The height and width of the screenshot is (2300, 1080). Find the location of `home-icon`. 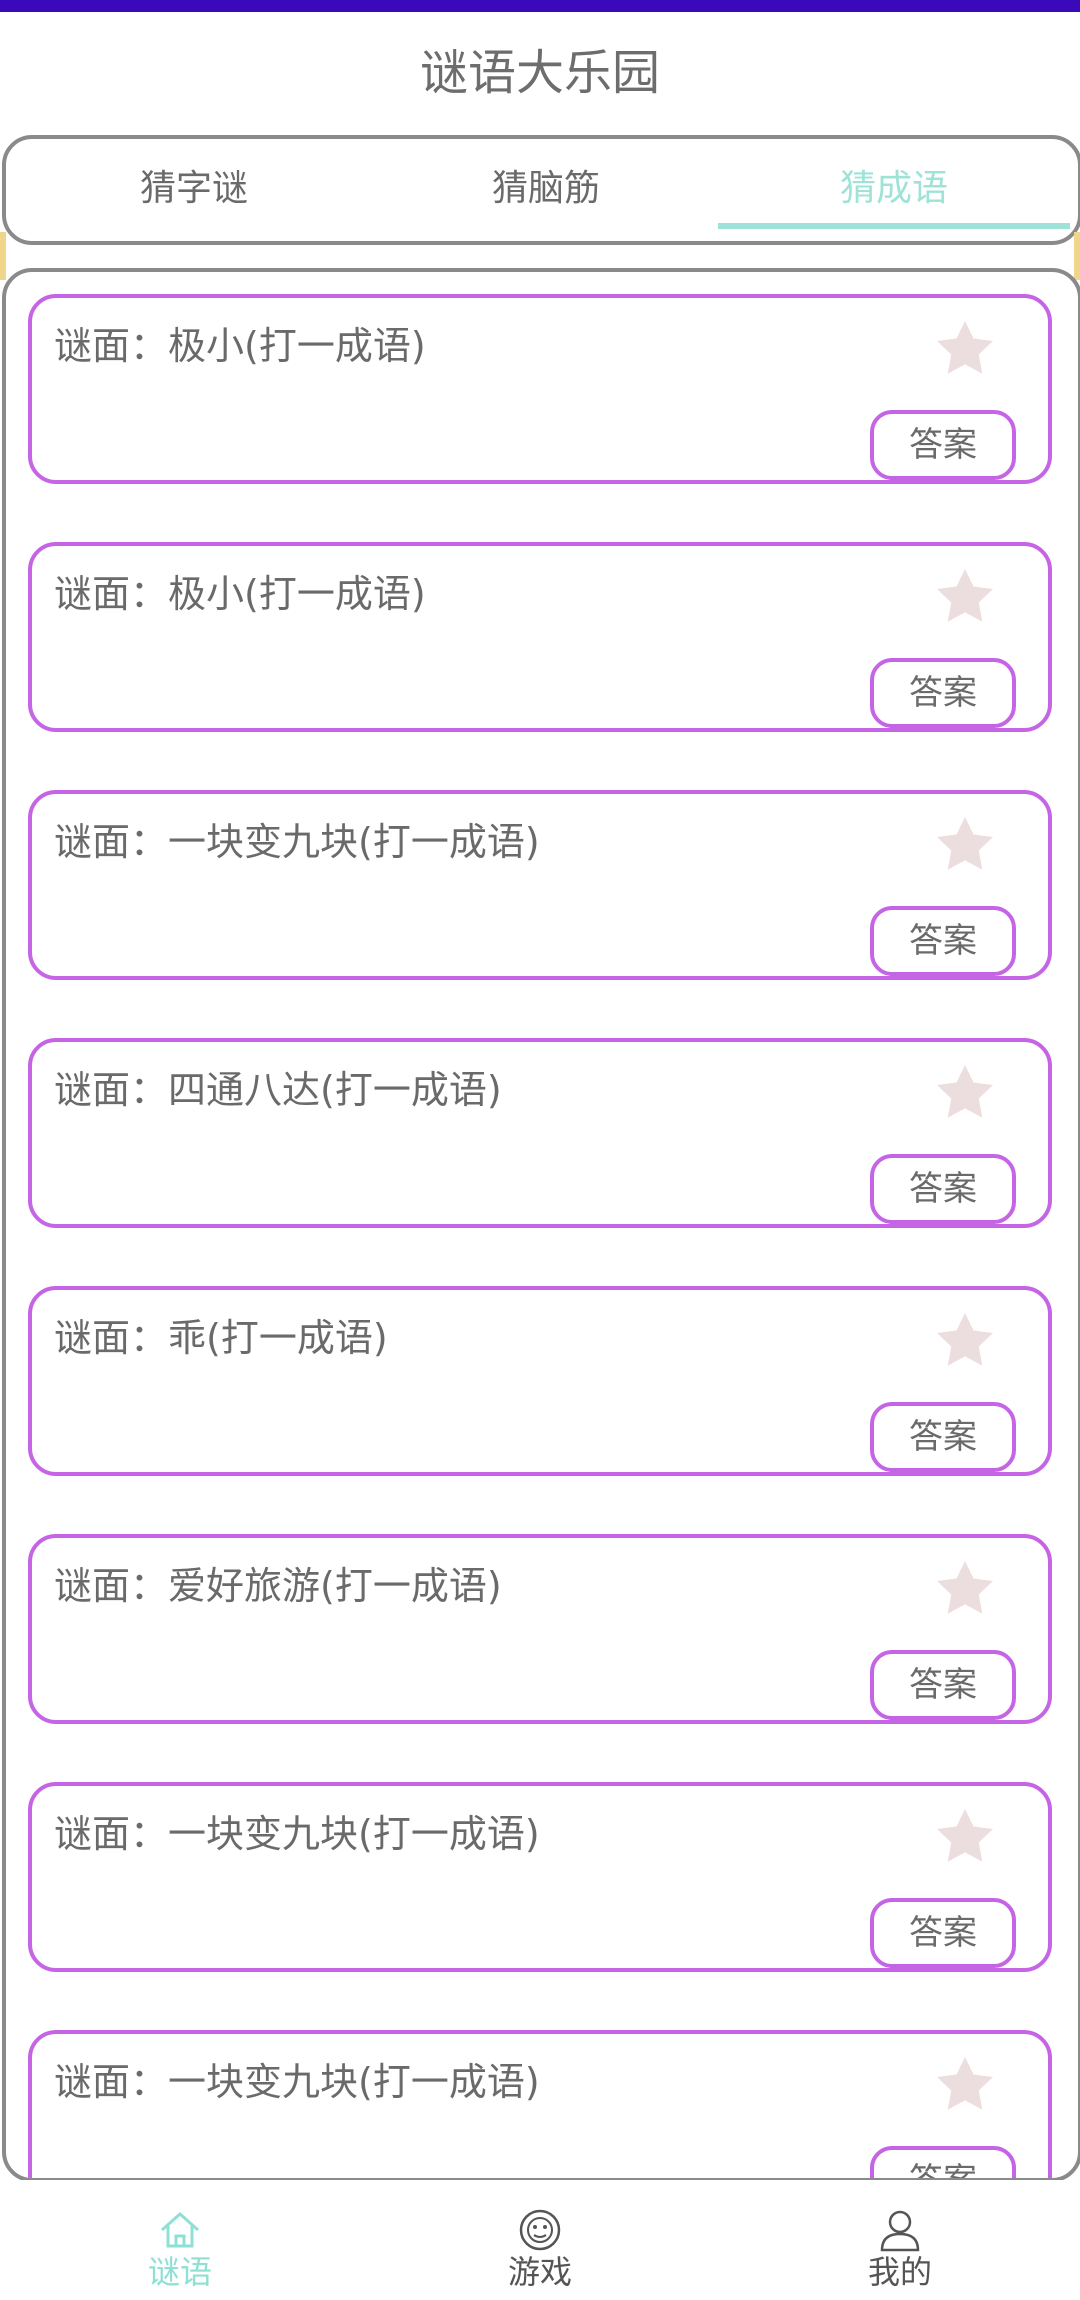

home-icon is located at coordinates (180, 2230).